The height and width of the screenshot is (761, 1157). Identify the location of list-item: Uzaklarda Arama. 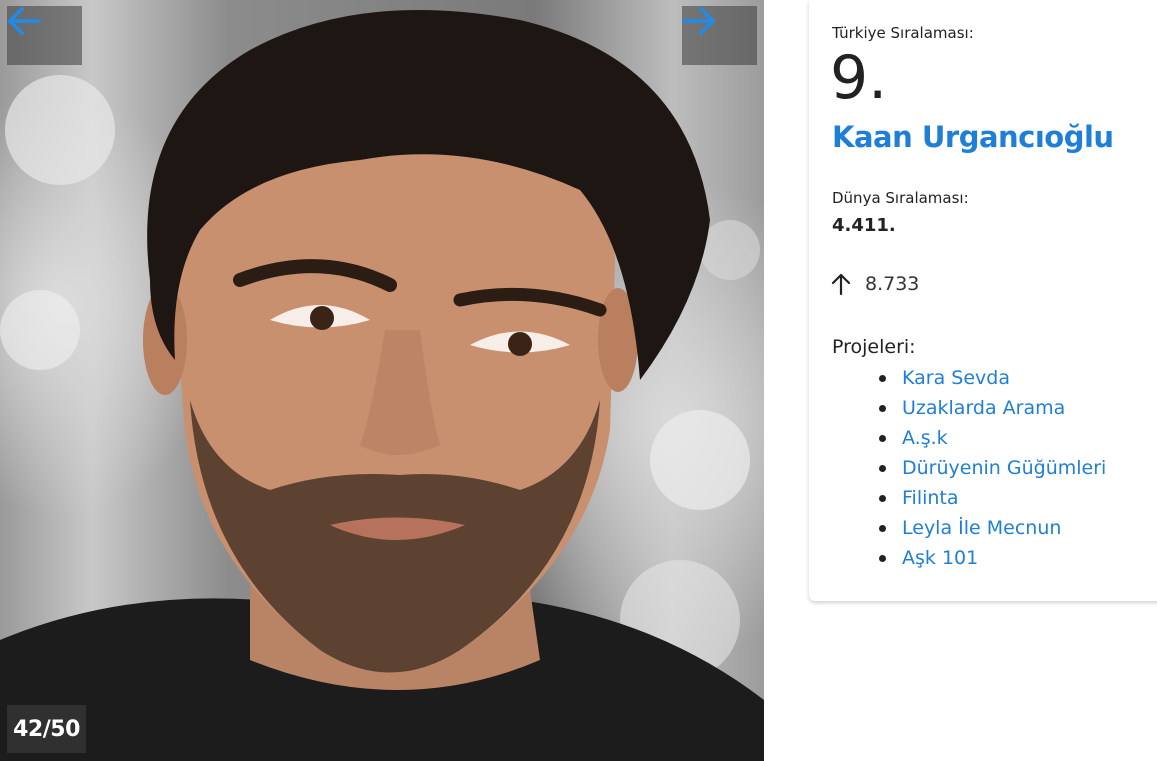
(957, 410).